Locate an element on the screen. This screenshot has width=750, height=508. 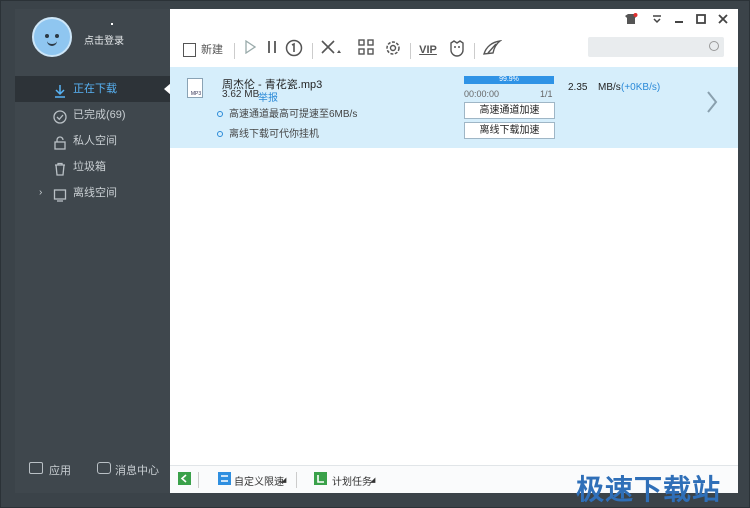
speed-limit-icon is located at coordinates (224, 478).